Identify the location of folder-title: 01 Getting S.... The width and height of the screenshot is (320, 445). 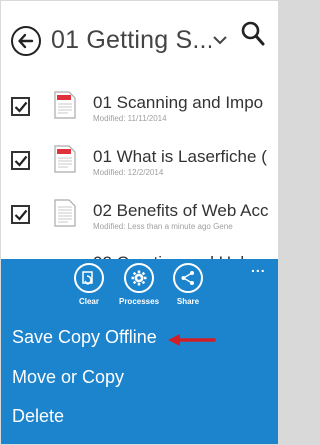
(131, 40).